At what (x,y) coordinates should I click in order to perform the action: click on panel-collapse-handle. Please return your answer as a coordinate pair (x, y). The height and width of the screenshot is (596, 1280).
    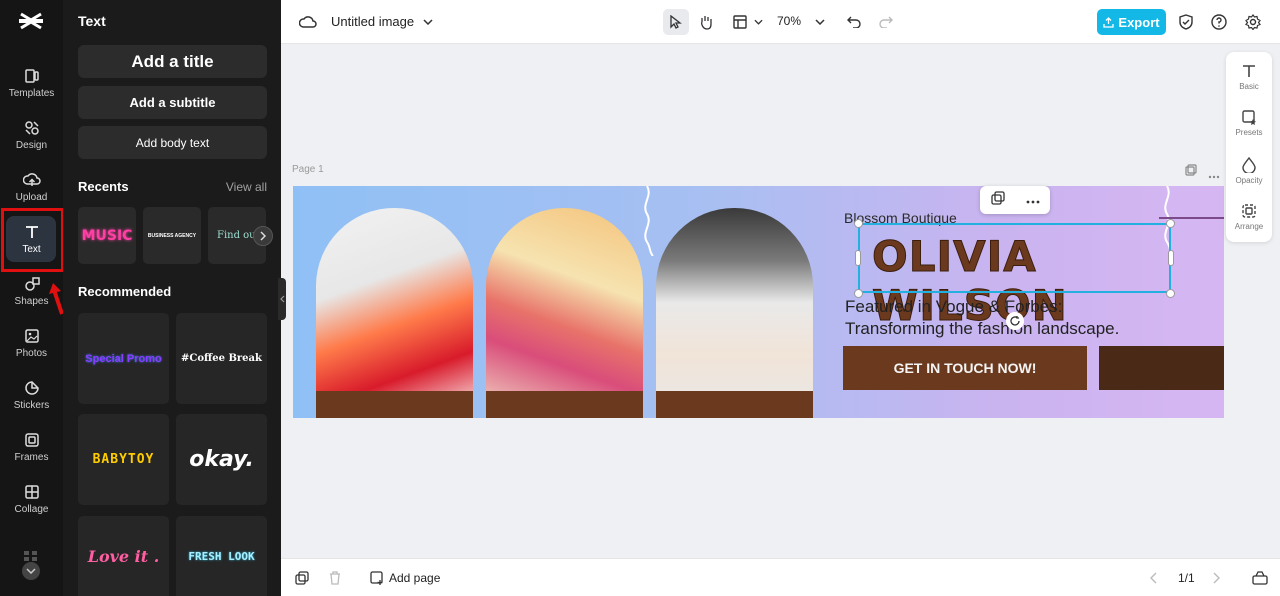
    Looking at the image, I should click on (282, 299).